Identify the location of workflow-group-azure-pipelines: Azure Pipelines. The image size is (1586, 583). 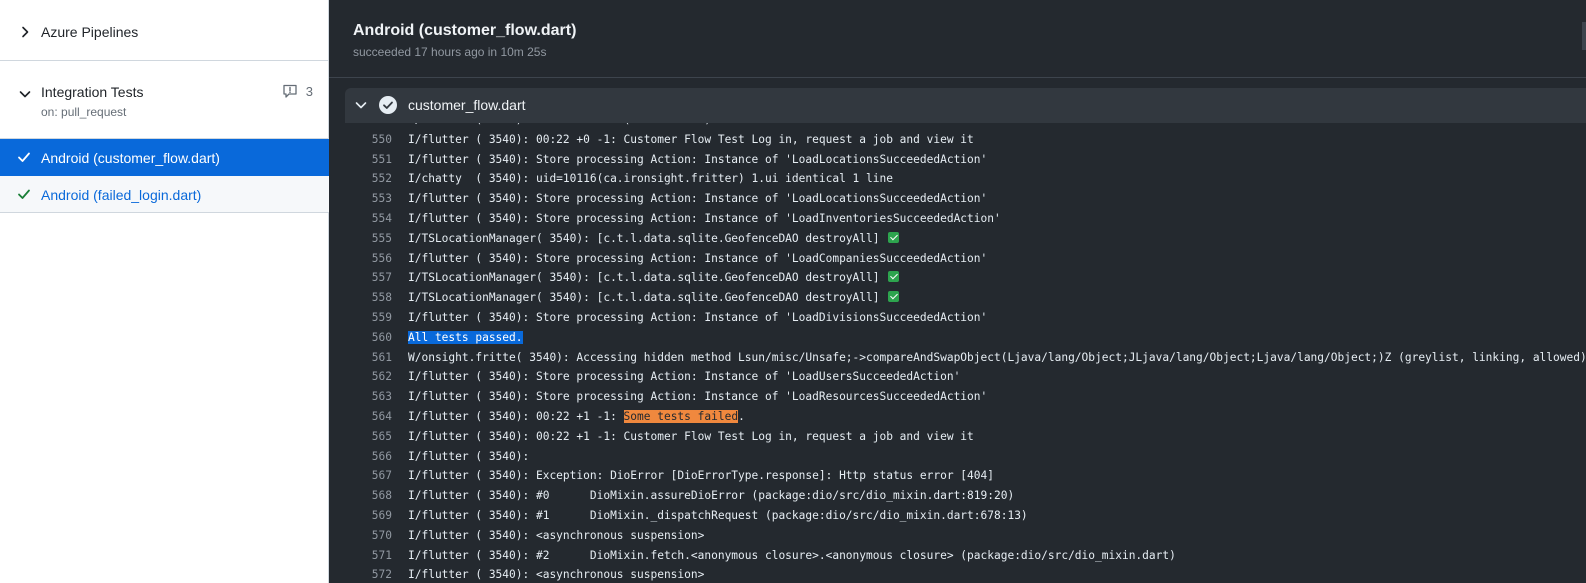
(164, 30).